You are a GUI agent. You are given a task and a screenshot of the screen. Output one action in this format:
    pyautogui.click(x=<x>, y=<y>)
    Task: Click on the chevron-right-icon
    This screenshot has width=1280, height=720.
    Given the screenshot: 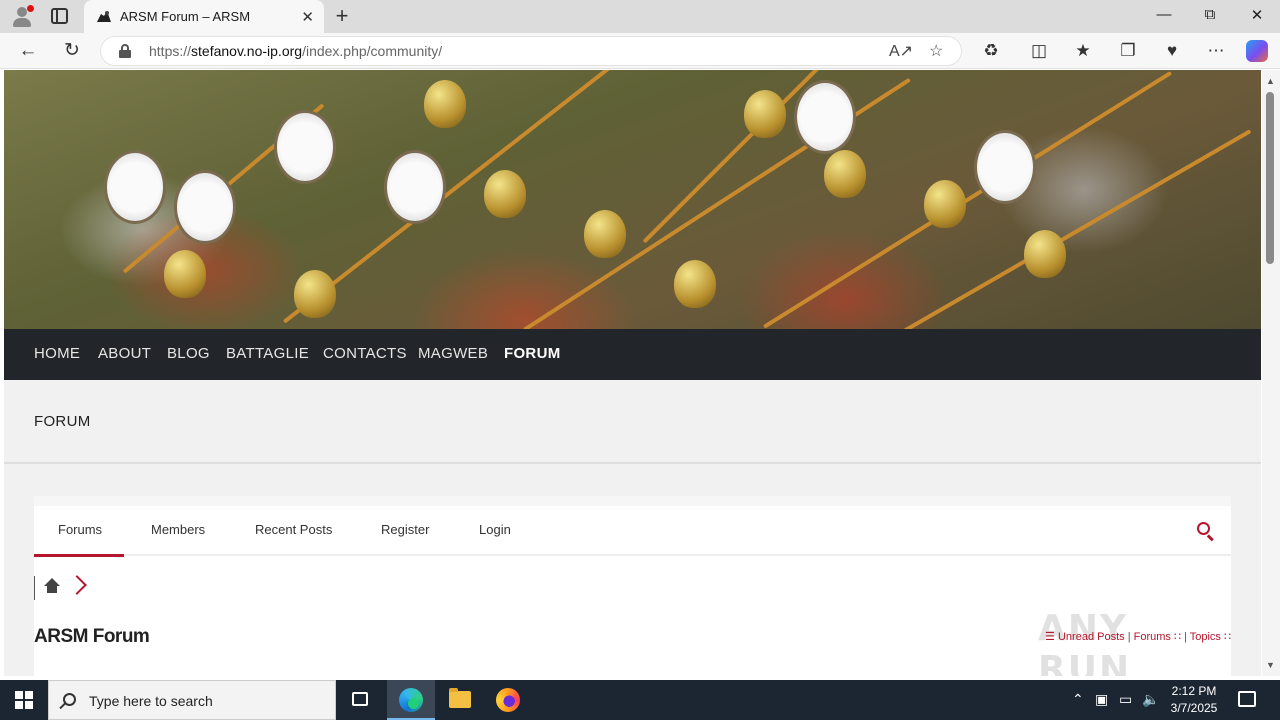 What is the action you would take?
    pyautogui.click(x=77, y=585)
    